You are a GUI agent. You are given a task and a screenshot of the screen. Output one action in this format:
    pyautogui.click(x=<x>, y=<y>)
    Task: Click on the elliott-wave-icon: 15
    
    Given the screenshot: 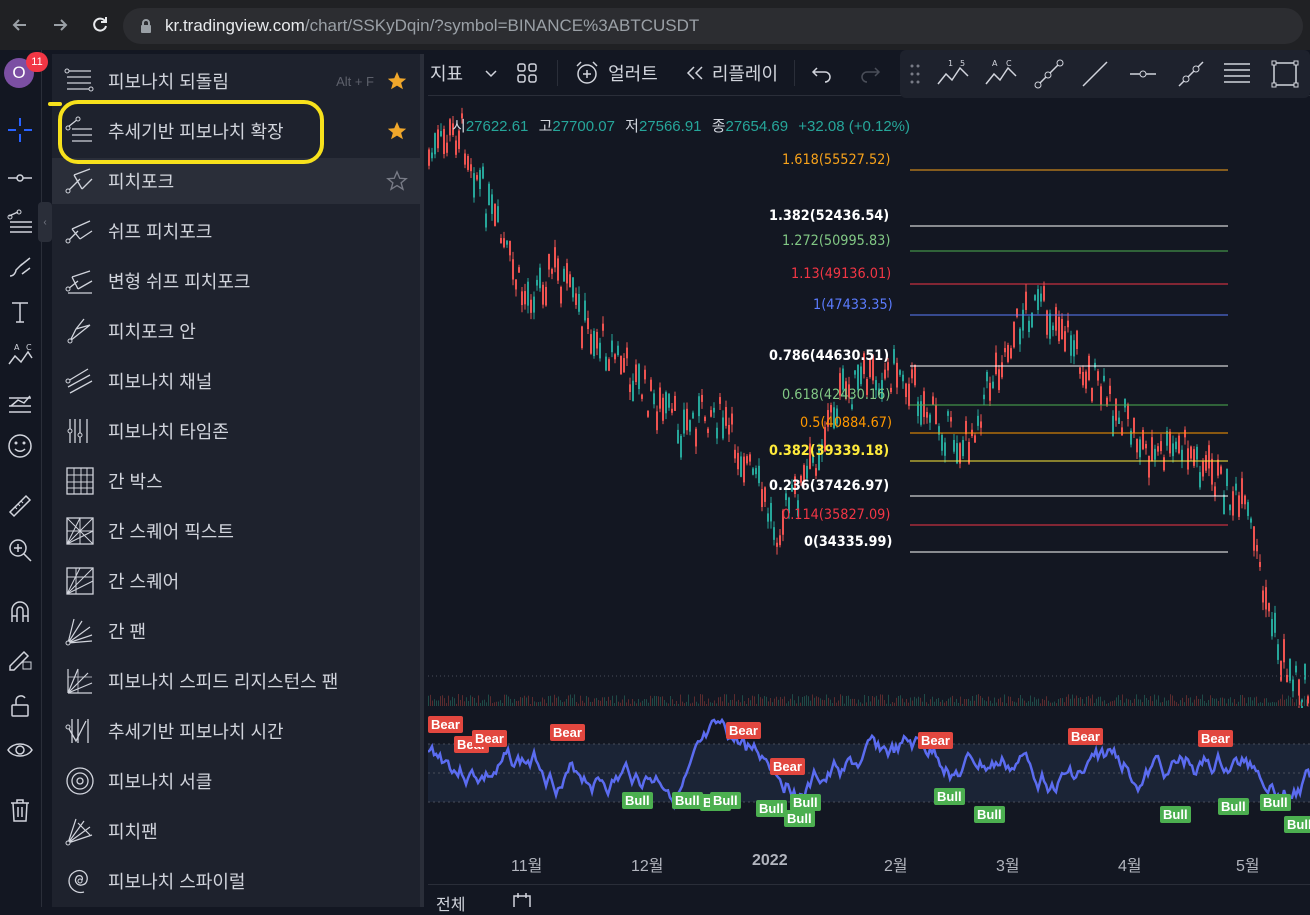 What is the action you would take?
    pyautogui.click(x=953, y=73)
    